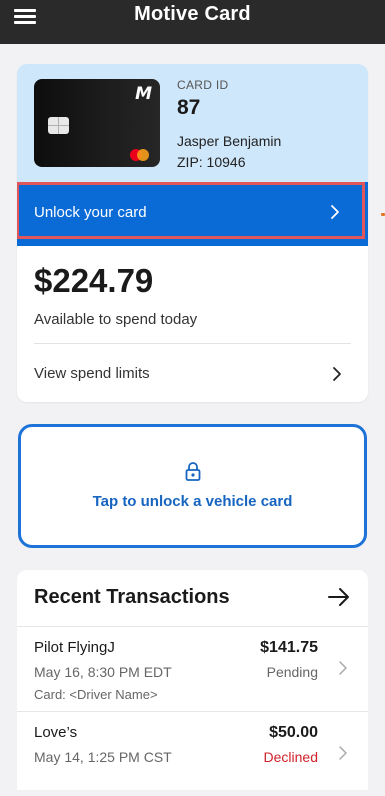 This screenshot has height=796, width=385. What do you see at coordinates (383, 214) in the screenshot?
I see `annotation-marker` at bounding box center [383, 214].